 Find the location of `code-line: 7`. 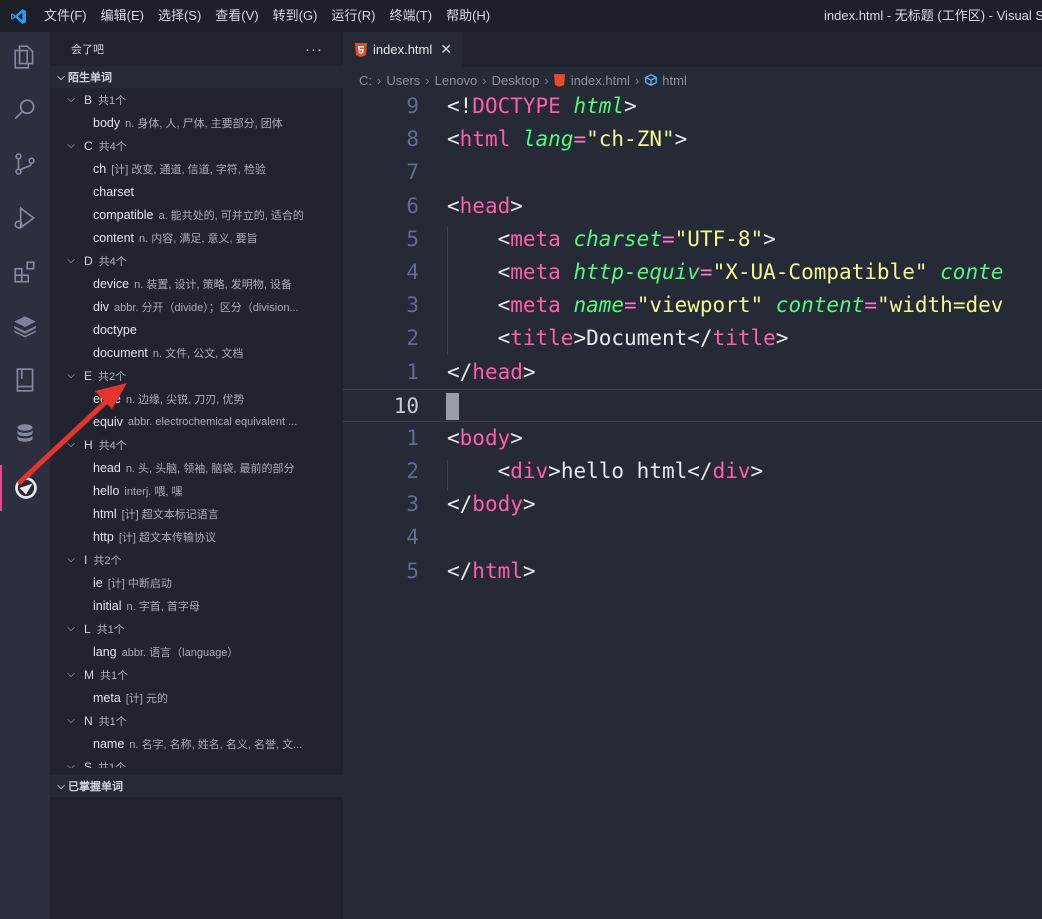

code-line: 7 is located at coordinates (692, 172).